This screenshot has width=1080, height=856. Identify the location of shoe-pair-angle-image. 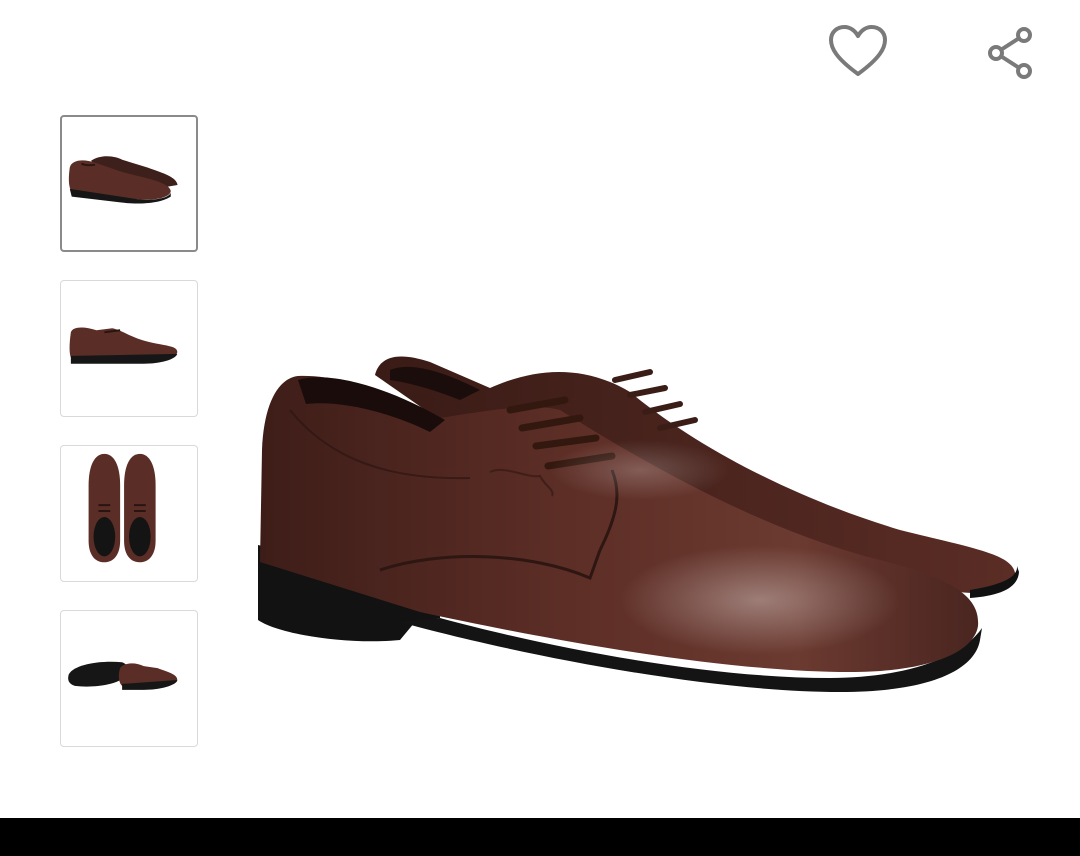
(123, 180).